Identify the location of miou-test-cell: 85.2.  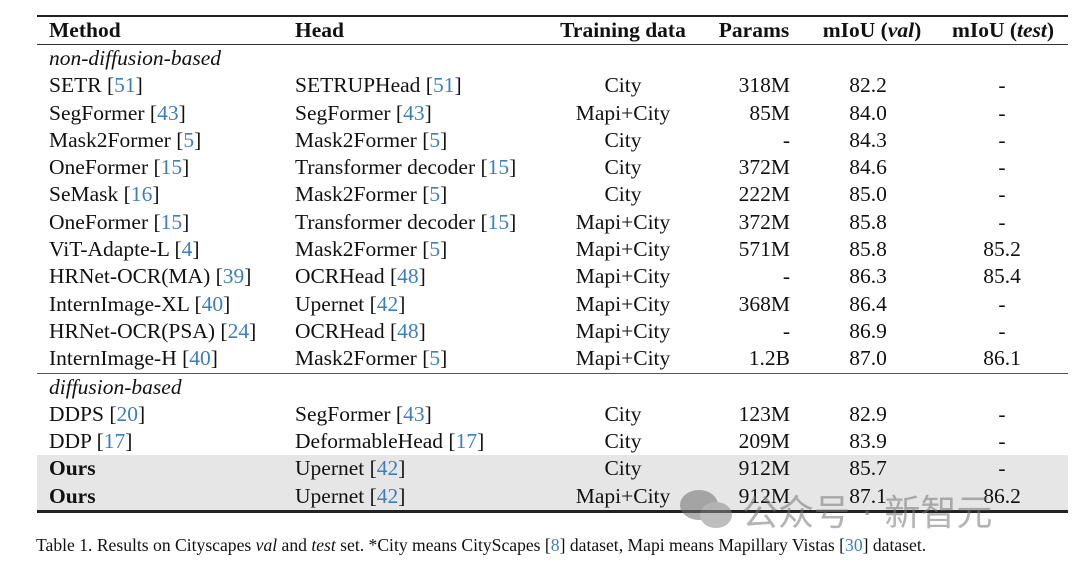
(1002, 249).